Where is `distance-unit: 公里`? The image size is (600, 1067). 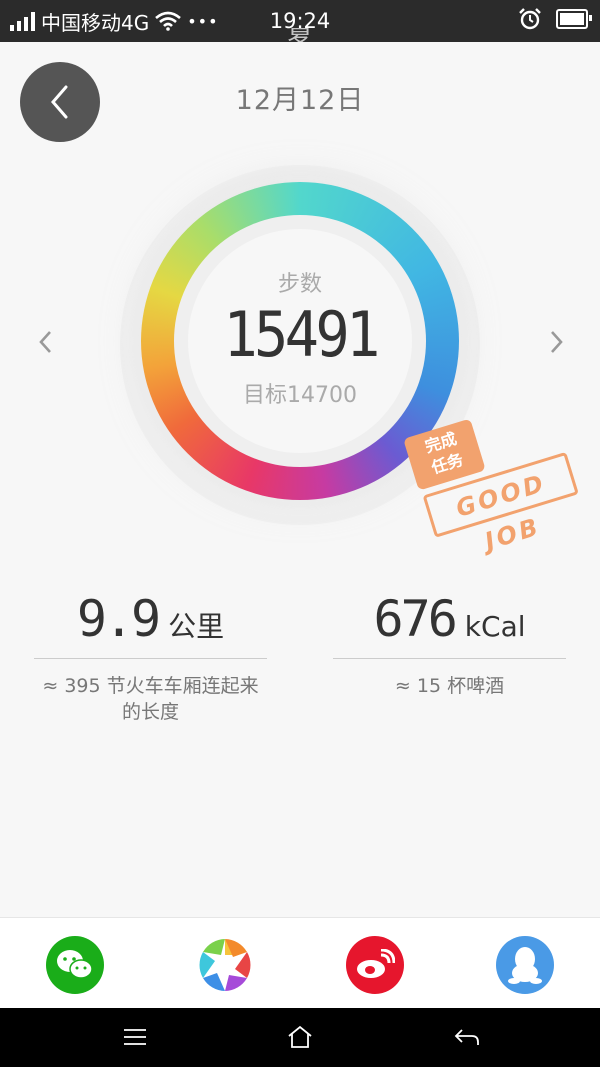
distance-unit: 公里 is located at coordinates (196, 626).